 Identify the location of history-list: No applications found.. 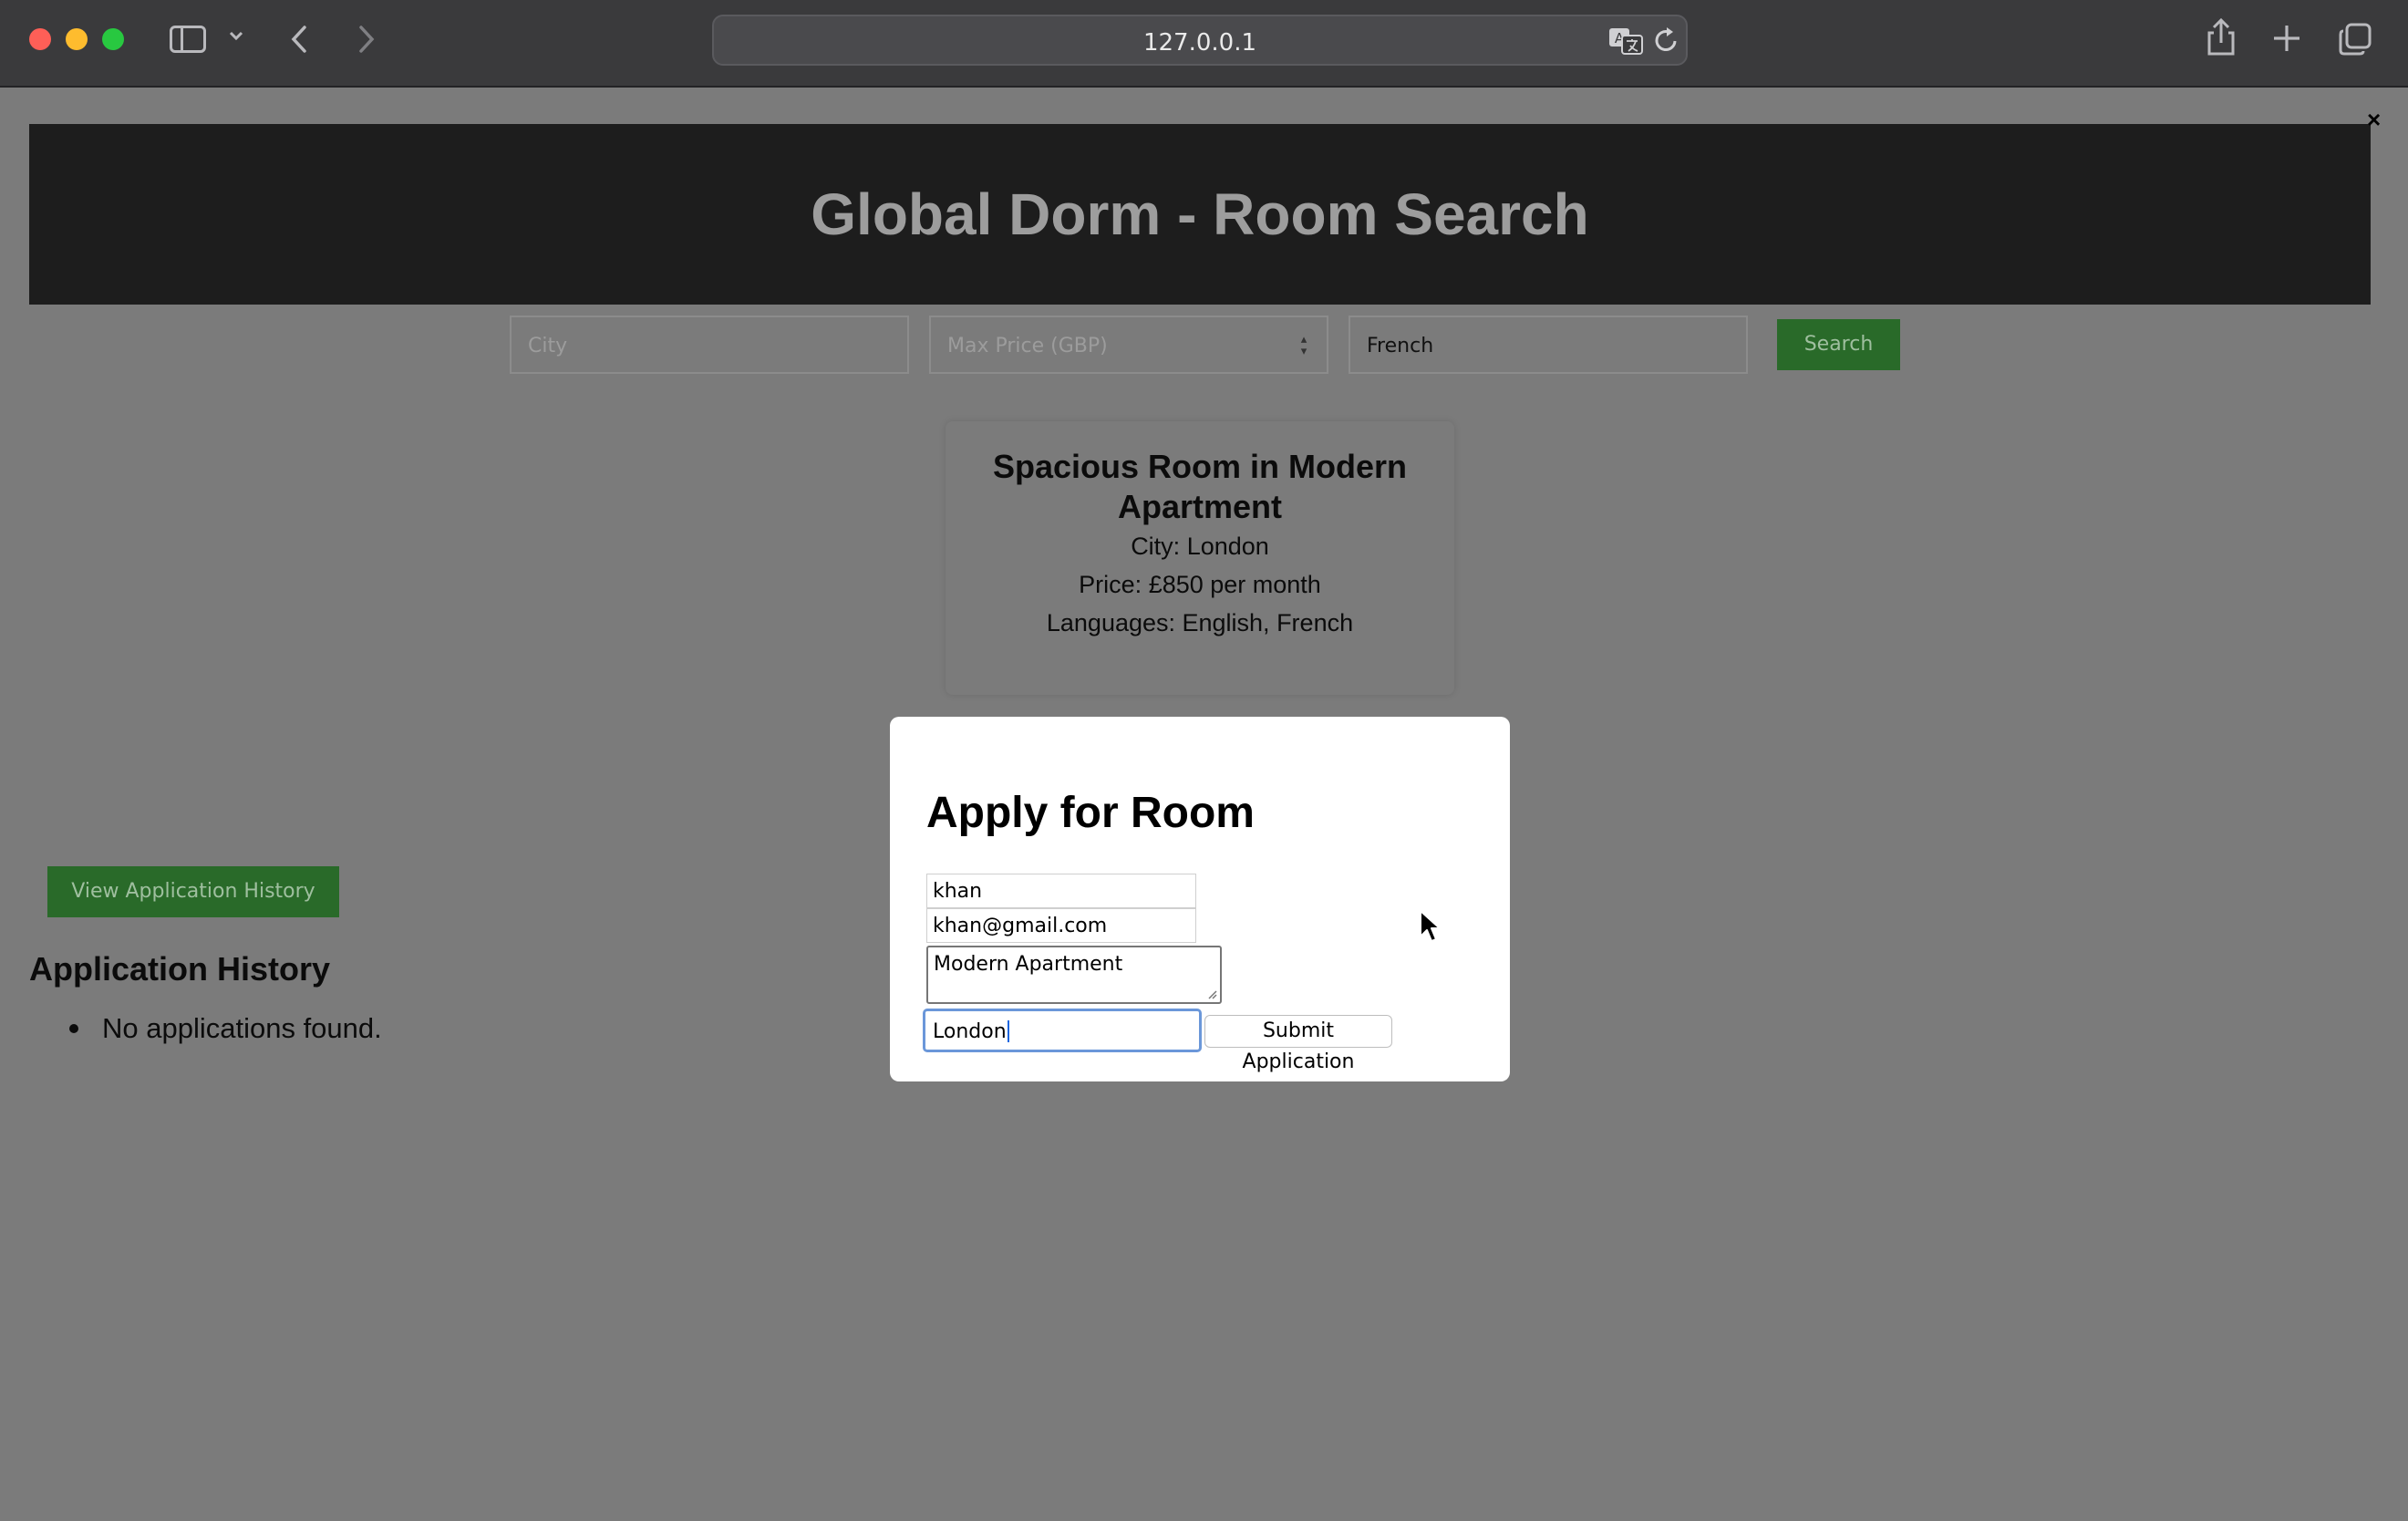
(225, 1028).